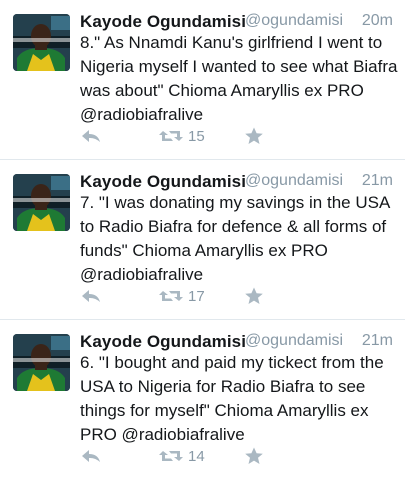  Describe the element at coordinates (196, 296) in the screenshot. I see `retweet-count: 17` at that location.